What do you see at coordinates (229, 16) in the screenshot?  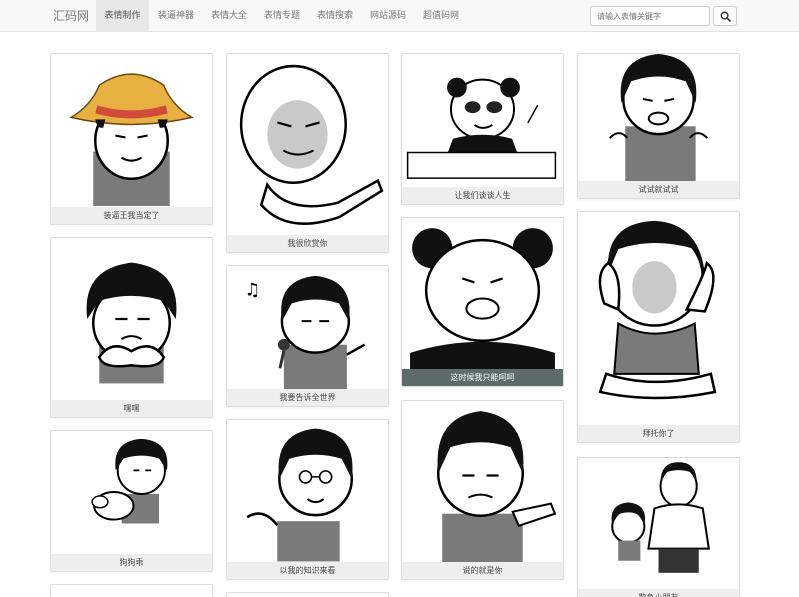 I see `nav-item-meme-collection: 表情大全` at bounding box center [229, 16].